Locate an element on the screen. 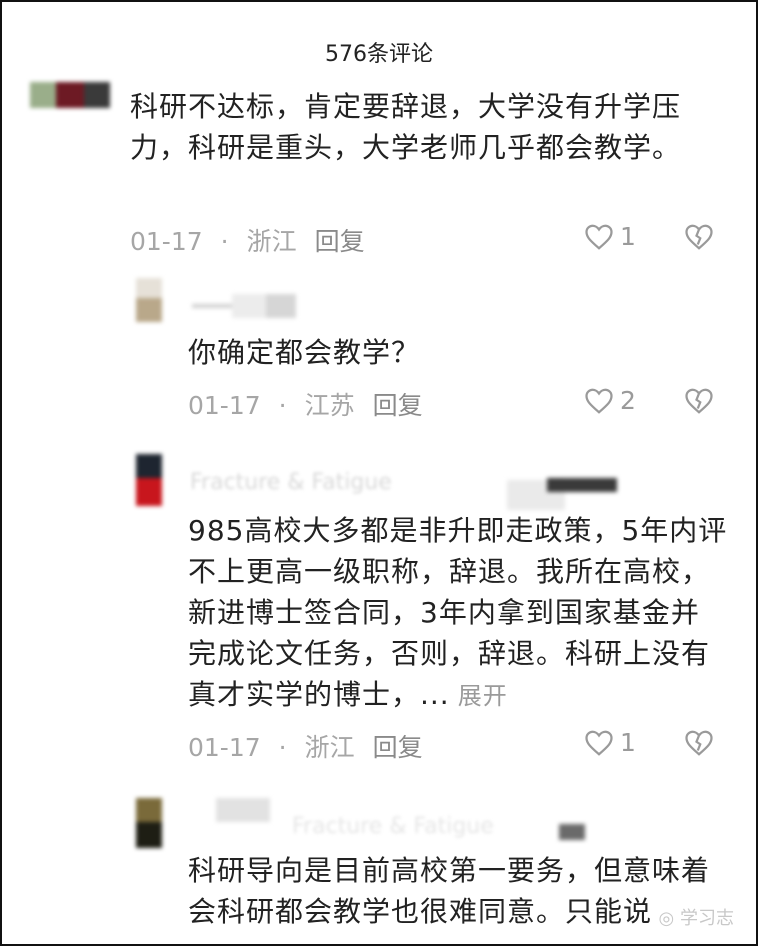  watermark: ◎ 学习志 is located at coordinates (696, 917).